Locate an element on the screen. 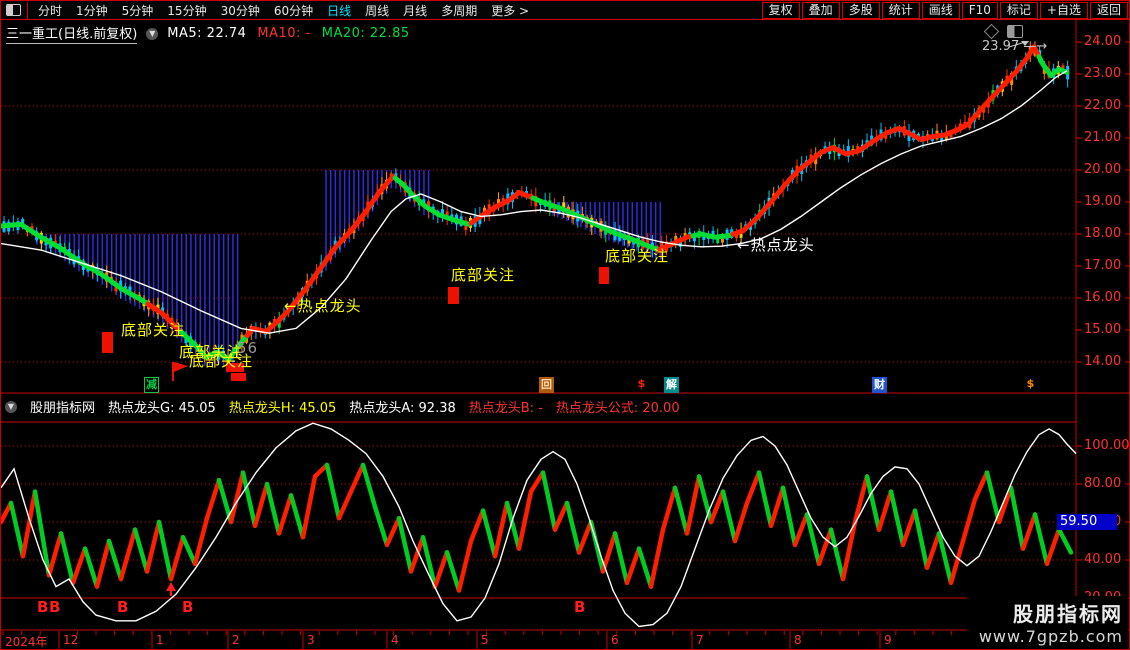 The width and height of the screenshot is (1130, 650). toolbar-button-画线: 画线 is located at coordinates (940, 10).